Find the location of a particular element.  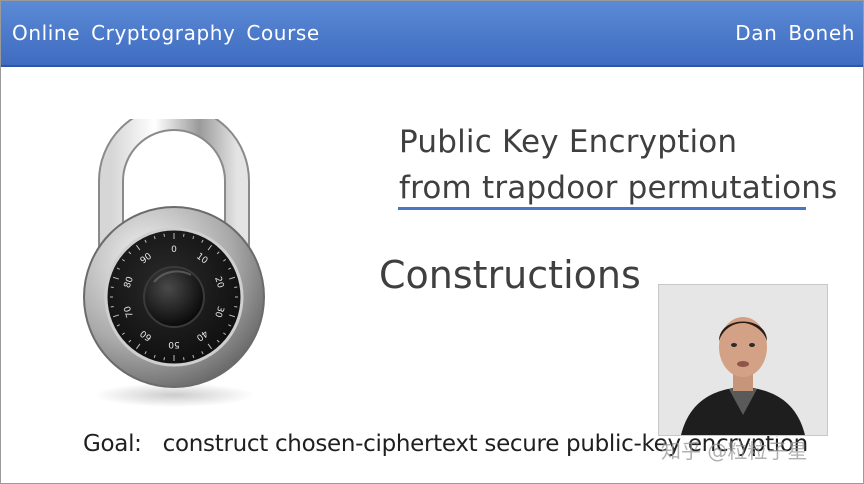

title-line-2: from trapdoor permutations is located at coordinates (618, 188).